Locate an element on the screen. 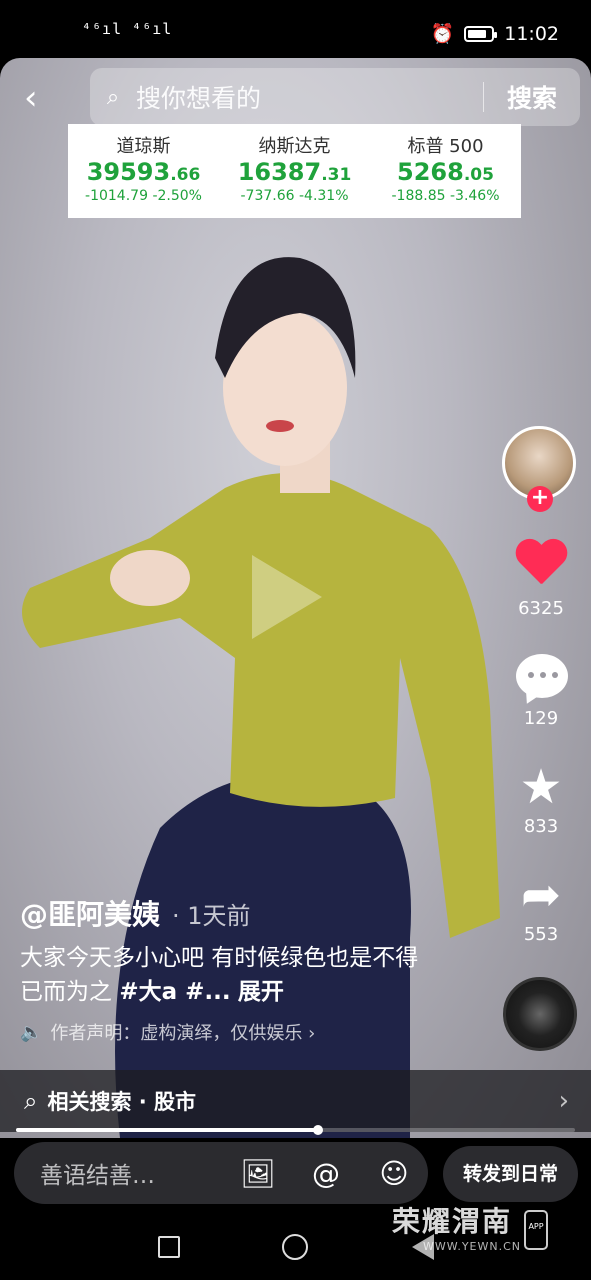  ticker-change: -188.85 -3.46% is located at coordinates (445, 196).